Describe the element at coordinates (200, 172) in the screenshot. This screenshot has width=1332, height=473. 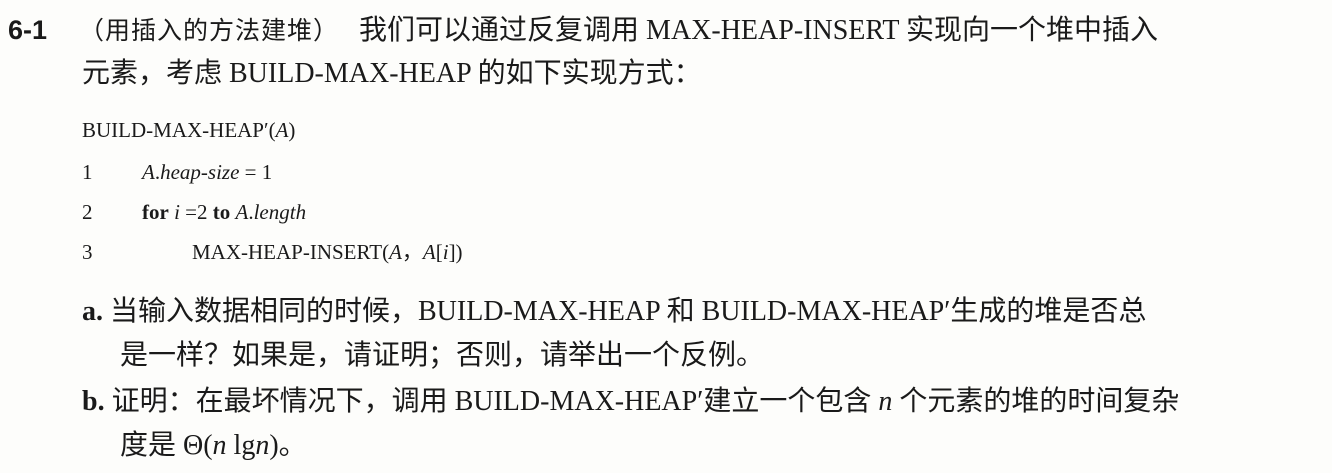
I see `code-field-heap-size: heap-size` at that location.